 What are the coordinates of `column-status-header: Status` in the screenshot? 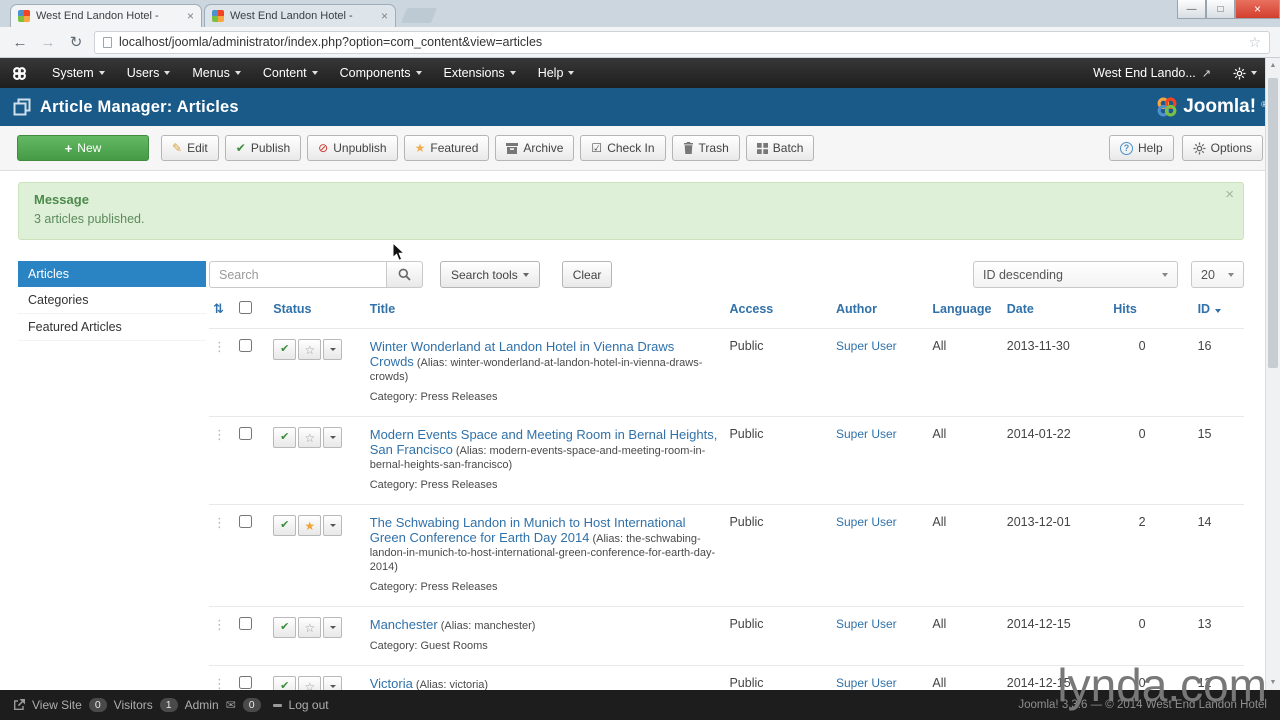 It's located at (317, 310).